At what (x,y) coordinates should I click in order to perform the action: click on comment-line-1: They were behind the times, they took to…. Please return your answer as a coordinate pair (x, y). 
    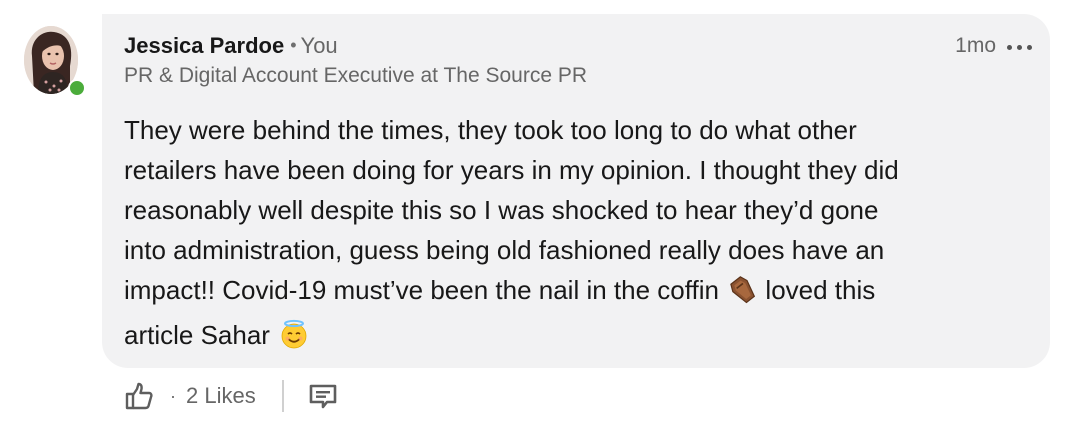
    Looking at the image, I should click on (490, 130).